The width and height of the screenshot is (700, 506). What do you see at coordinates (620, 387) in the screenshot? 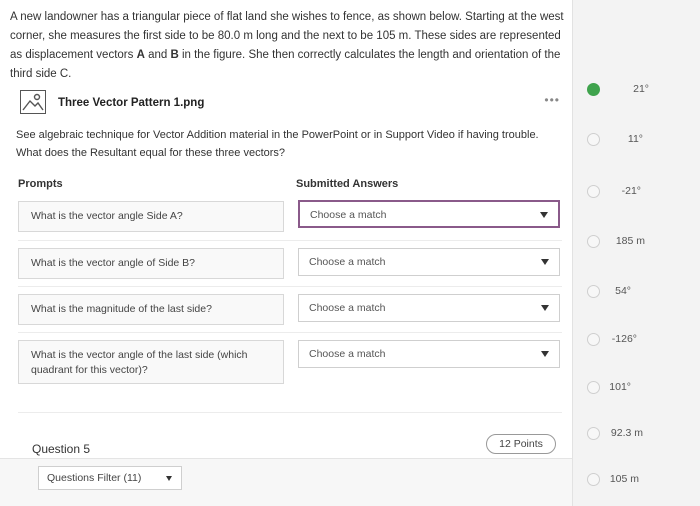
I see `choice-7-label: 101°` at bounding box center [620, 387].